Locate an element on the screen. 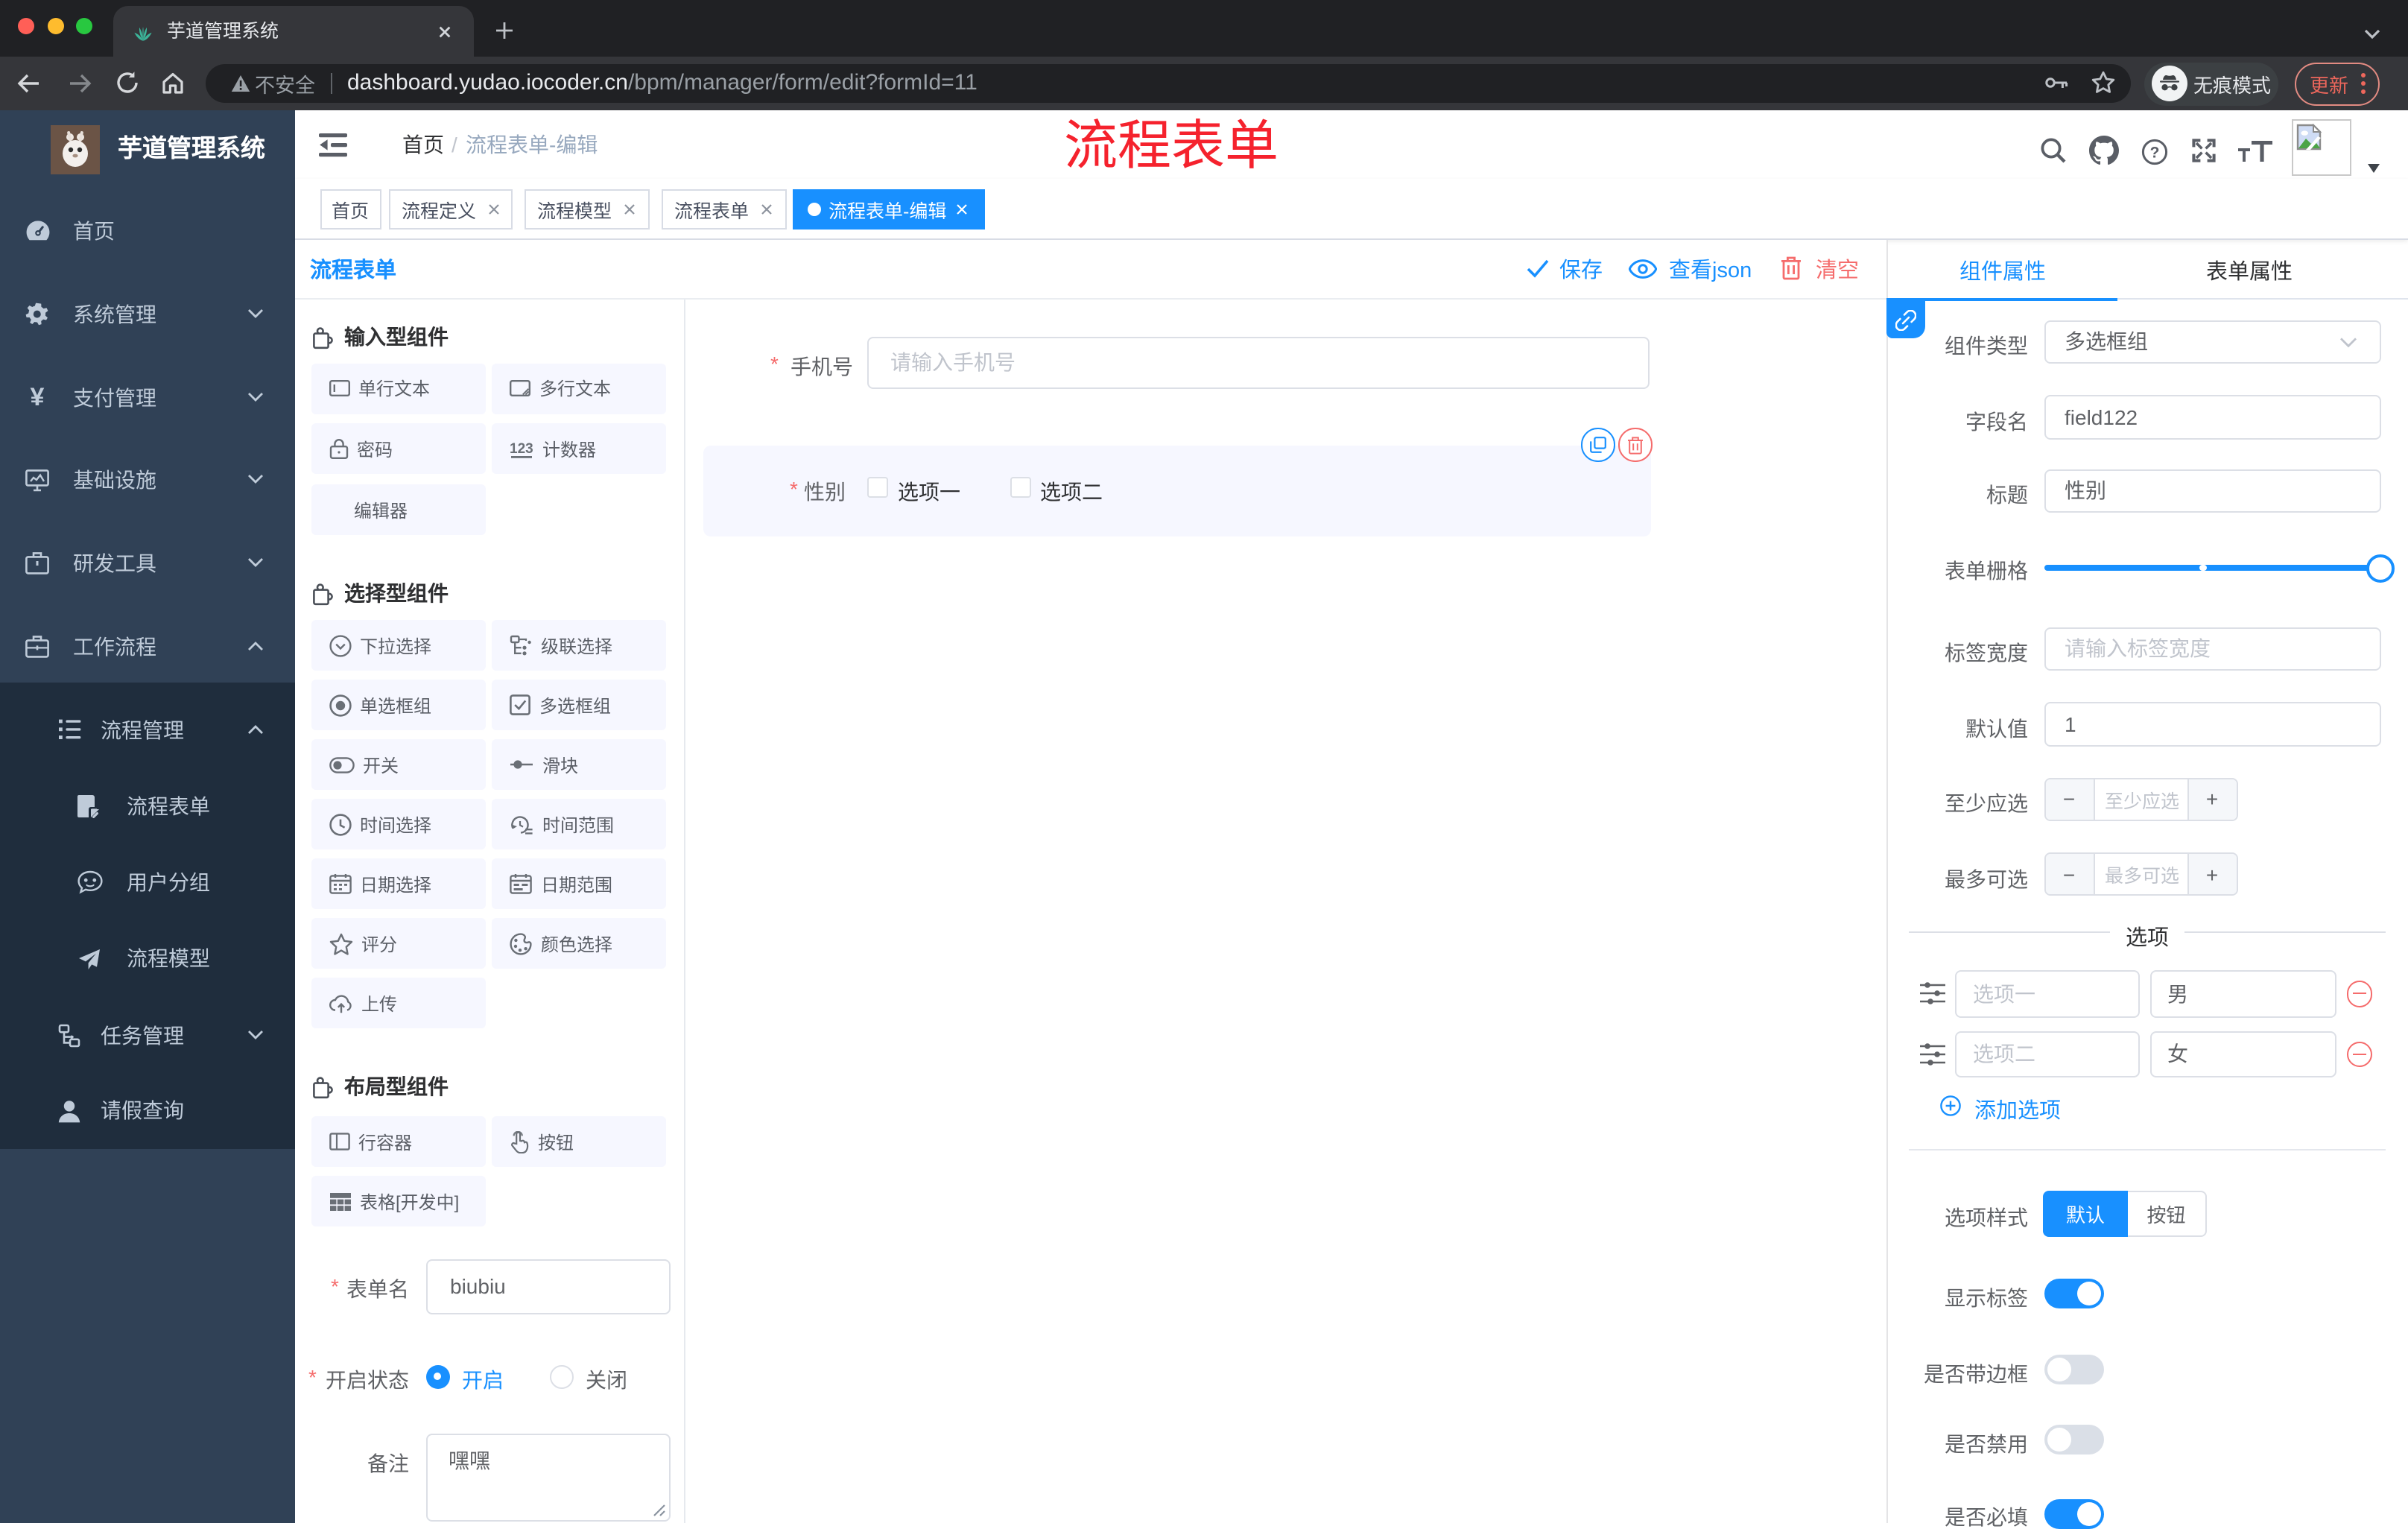  svg-text: 123 is located at coordinates (521, 449).